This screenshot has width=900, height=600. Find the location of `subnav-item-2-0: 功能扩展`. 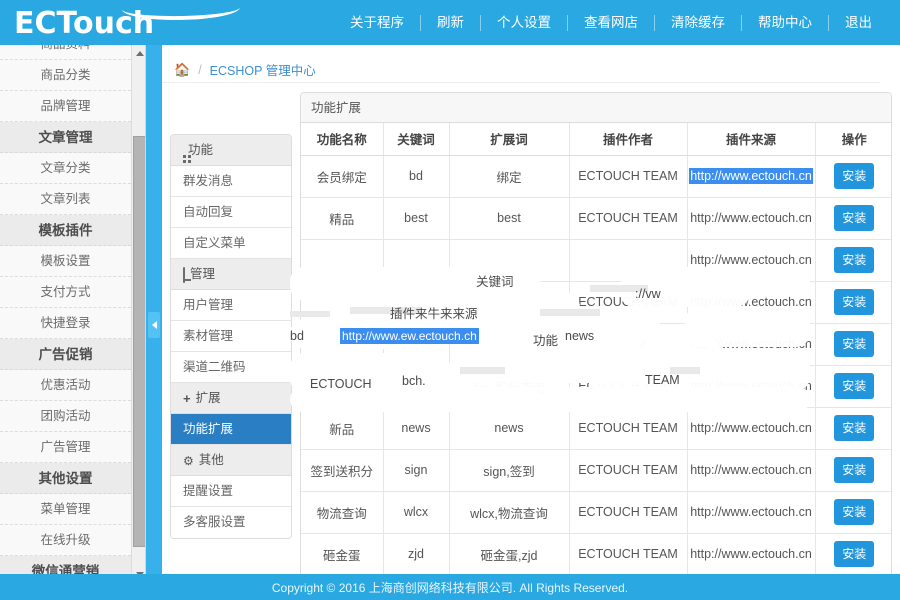

subnav-item-2-0: 功能扩展 is located at coordinates (231, 429).